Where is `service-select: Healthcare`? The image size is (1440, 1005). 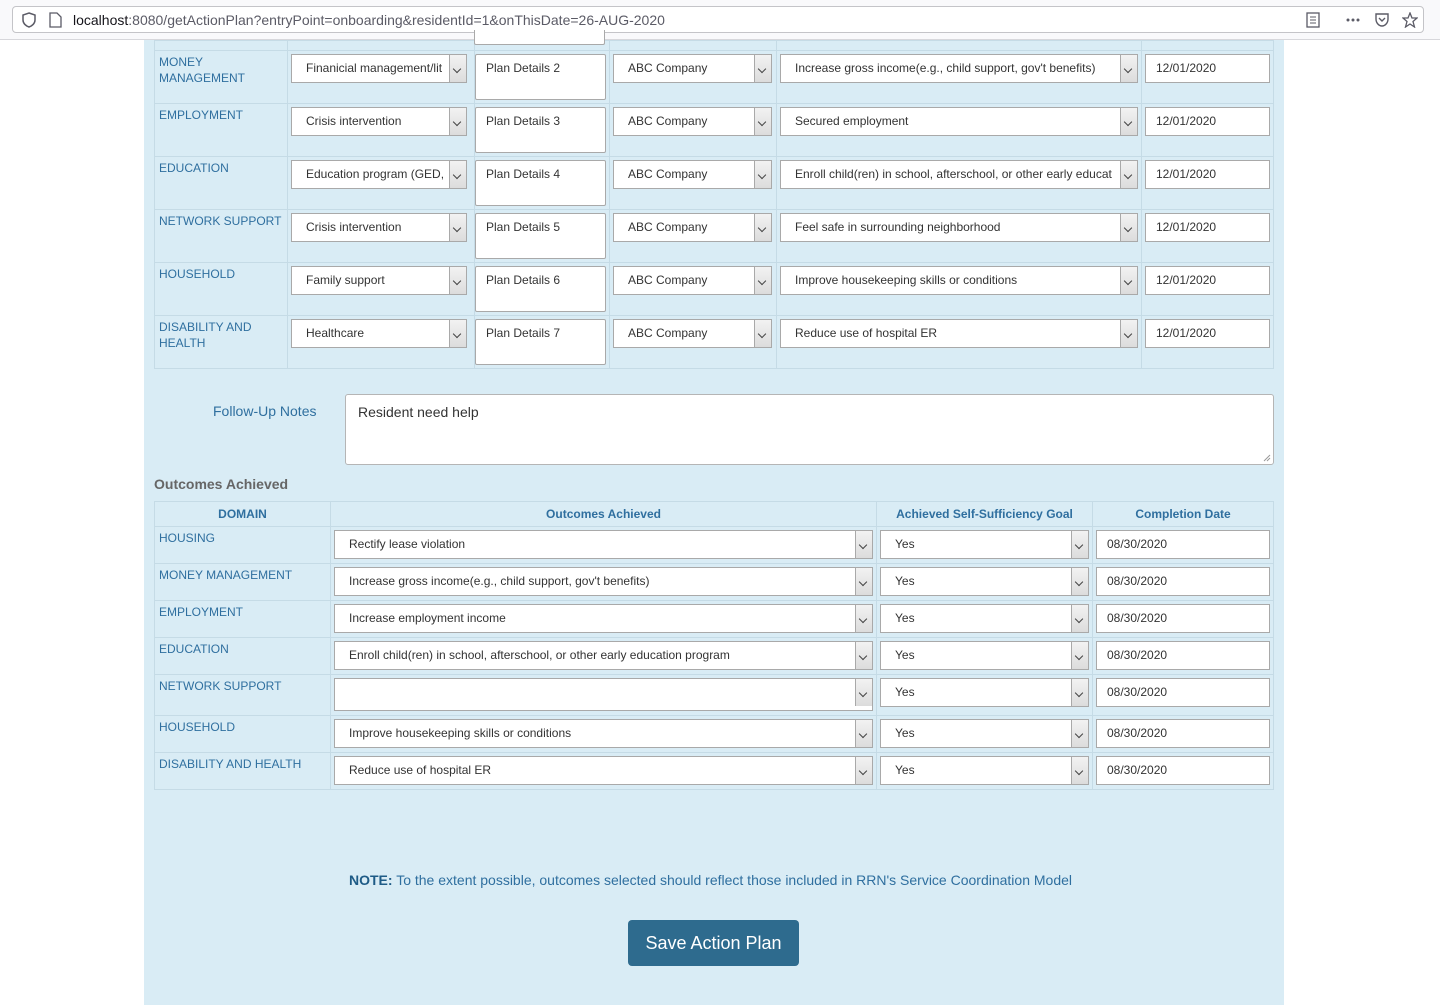
service-select: Healthcare is located at coordinates (379, 333).